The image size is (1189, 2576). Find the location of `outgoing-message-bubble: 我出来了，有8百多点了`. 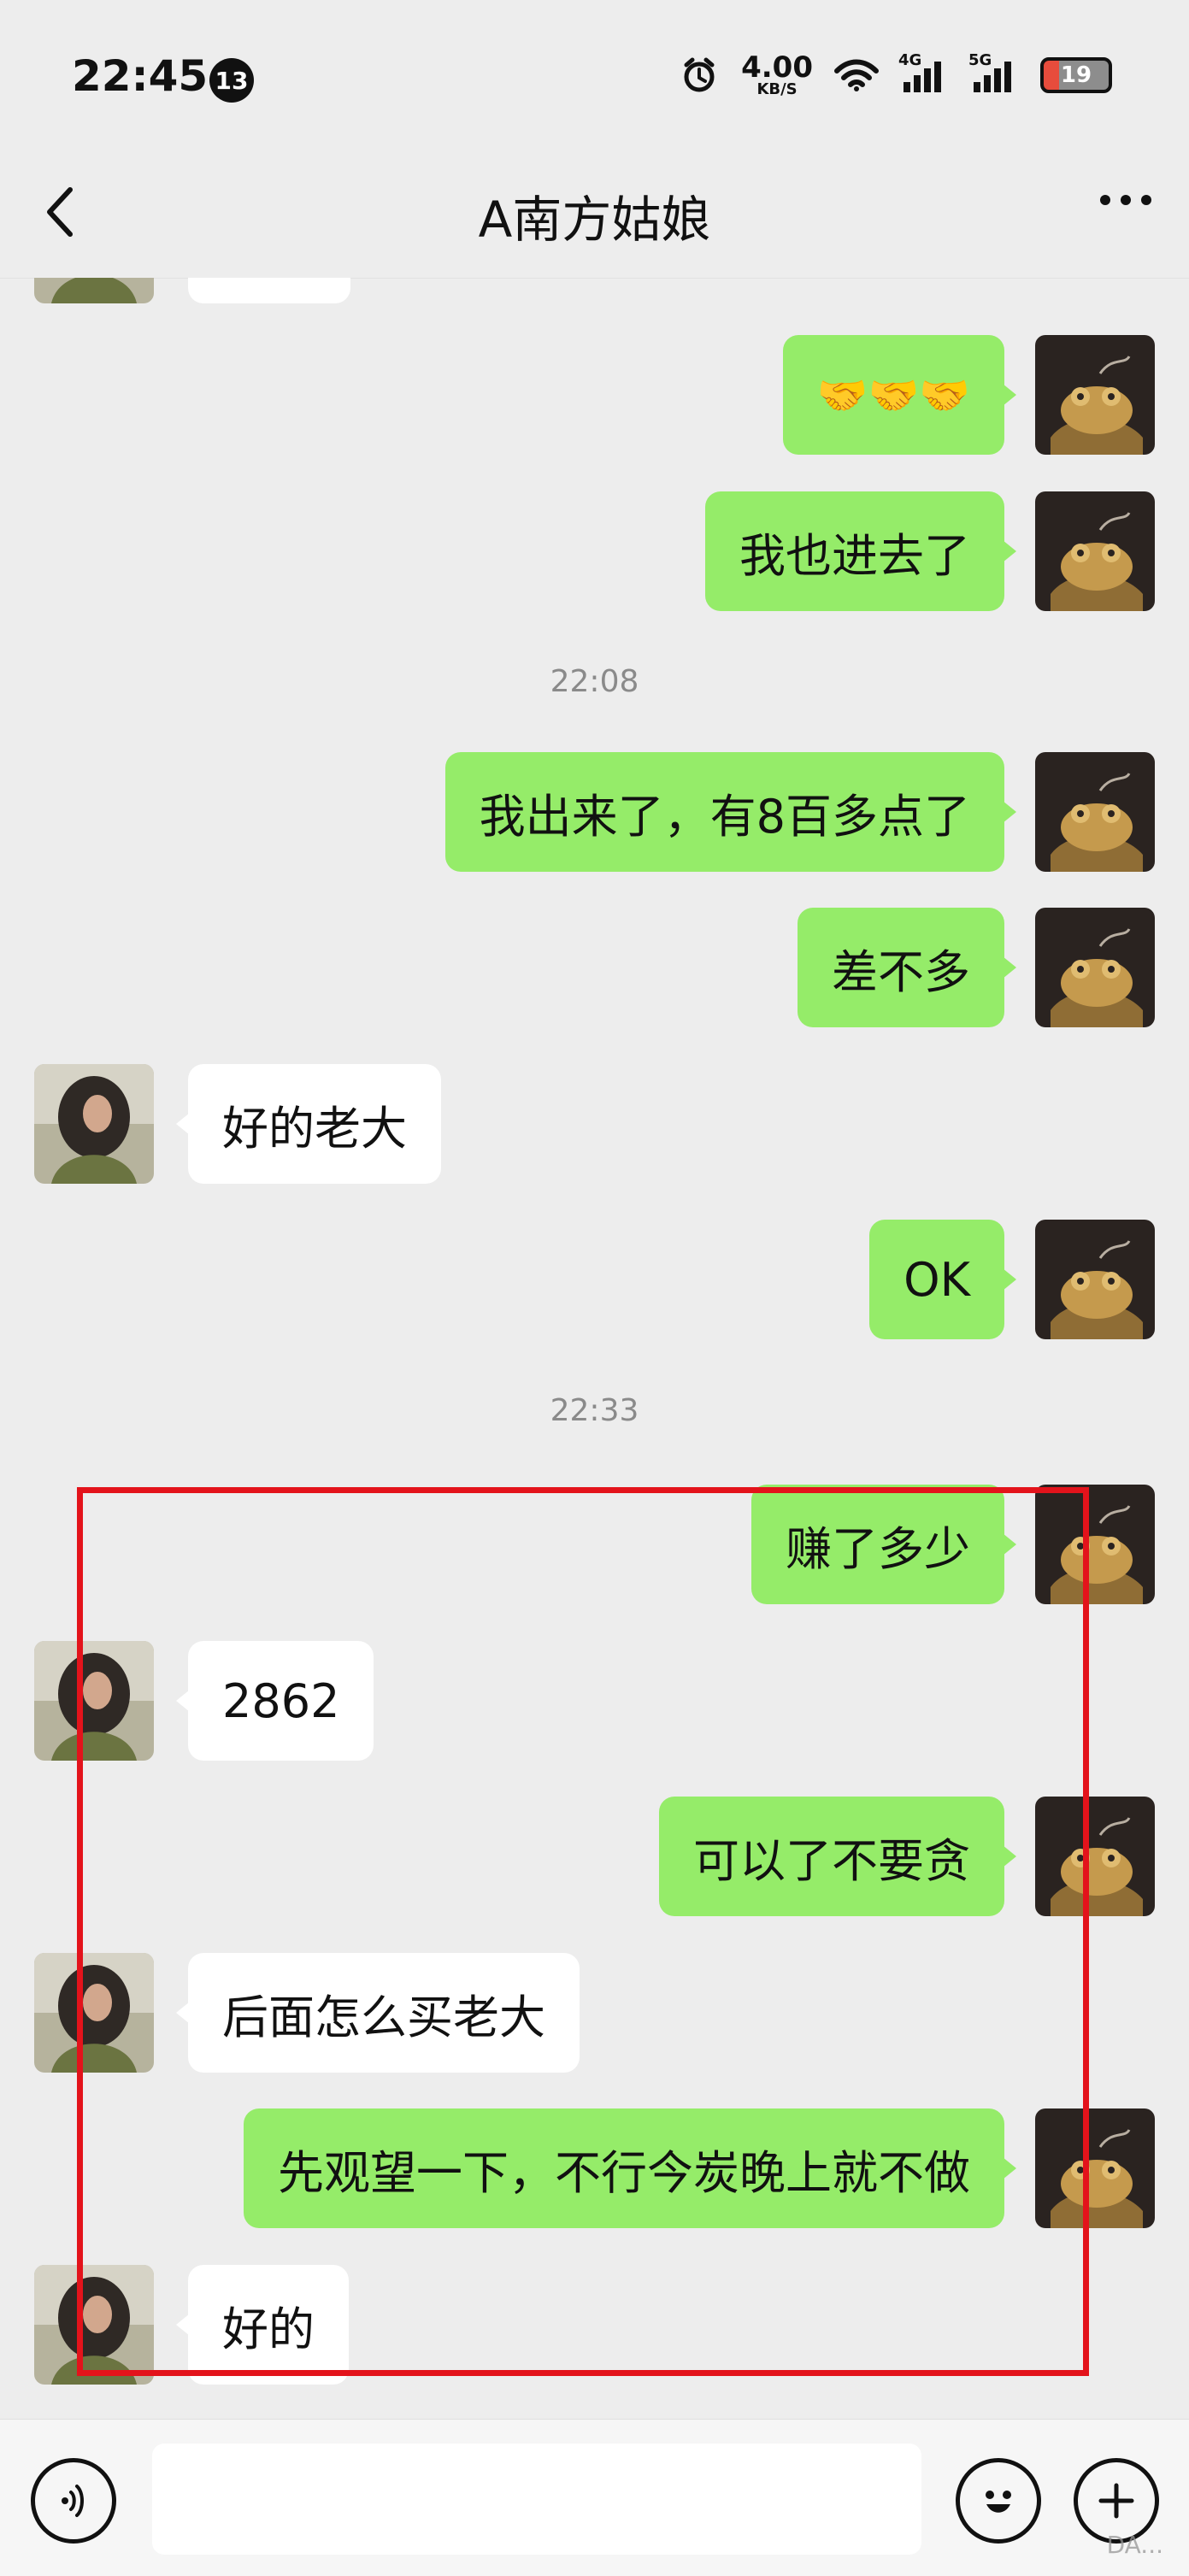

outgoing-message-bubble: 我出来了，有8百多点了 is located at coordinates (724, 812).